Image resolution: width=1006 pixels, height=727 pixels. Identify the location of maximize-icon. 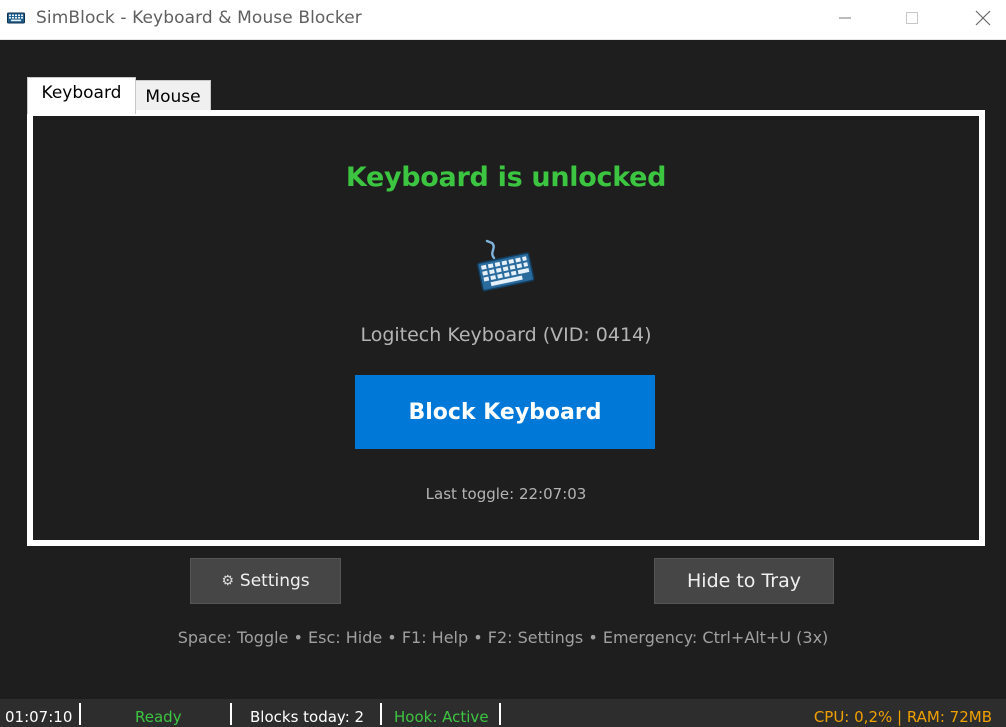
(912, 18).